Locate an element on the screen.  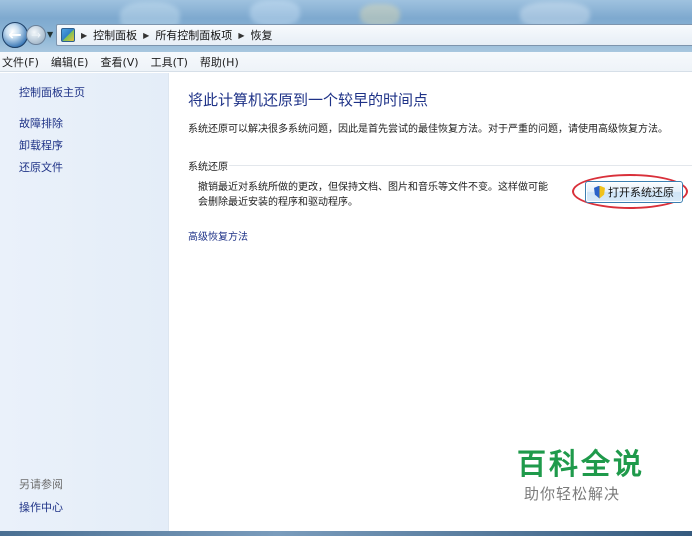
menu-edit: 编辑(E) is located at coordinates (70, 62).